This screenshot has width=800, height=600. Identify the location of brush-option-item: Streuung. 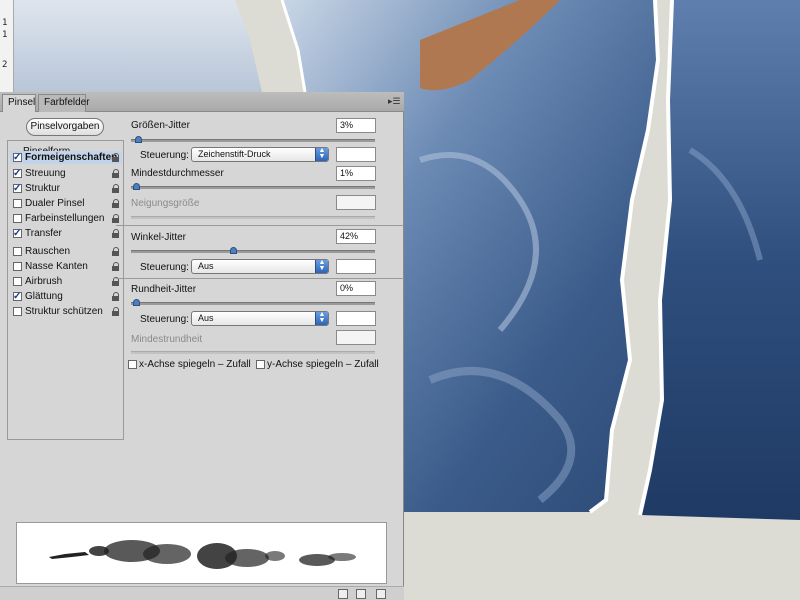
(66, 173).